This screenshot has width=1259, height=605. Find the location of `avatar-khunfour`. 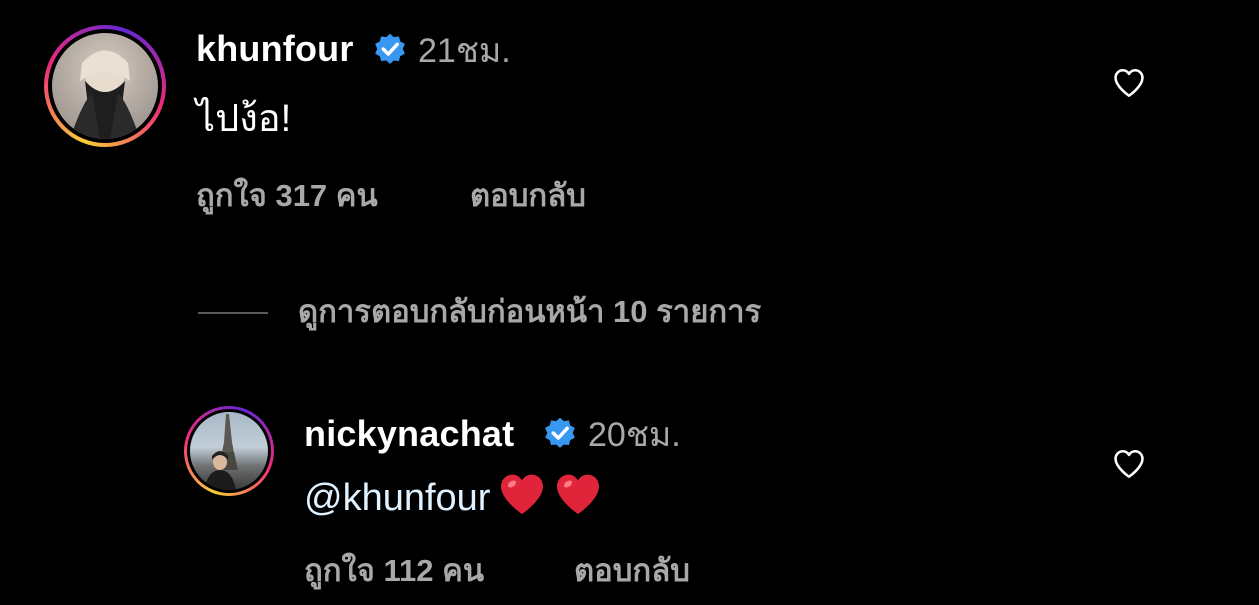

avatar-khunfour is located at coordinates (105, 86).